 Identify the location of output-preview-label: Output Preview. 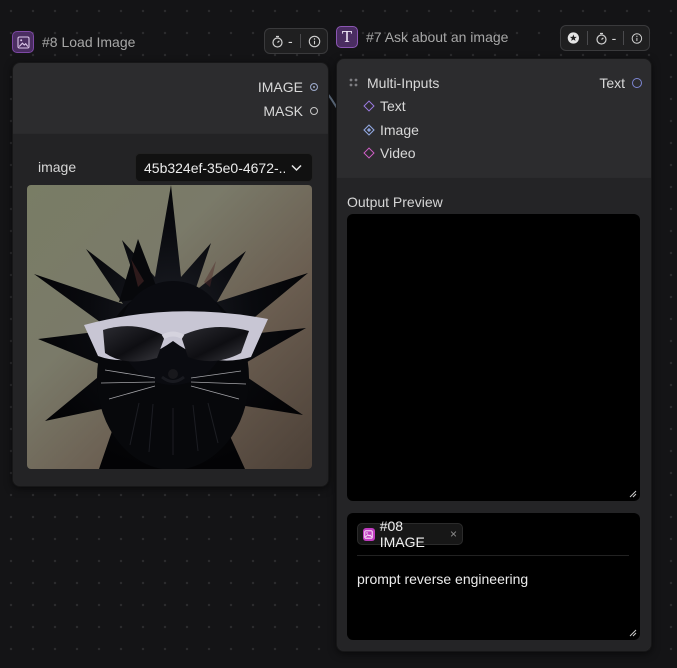
(395, 202).